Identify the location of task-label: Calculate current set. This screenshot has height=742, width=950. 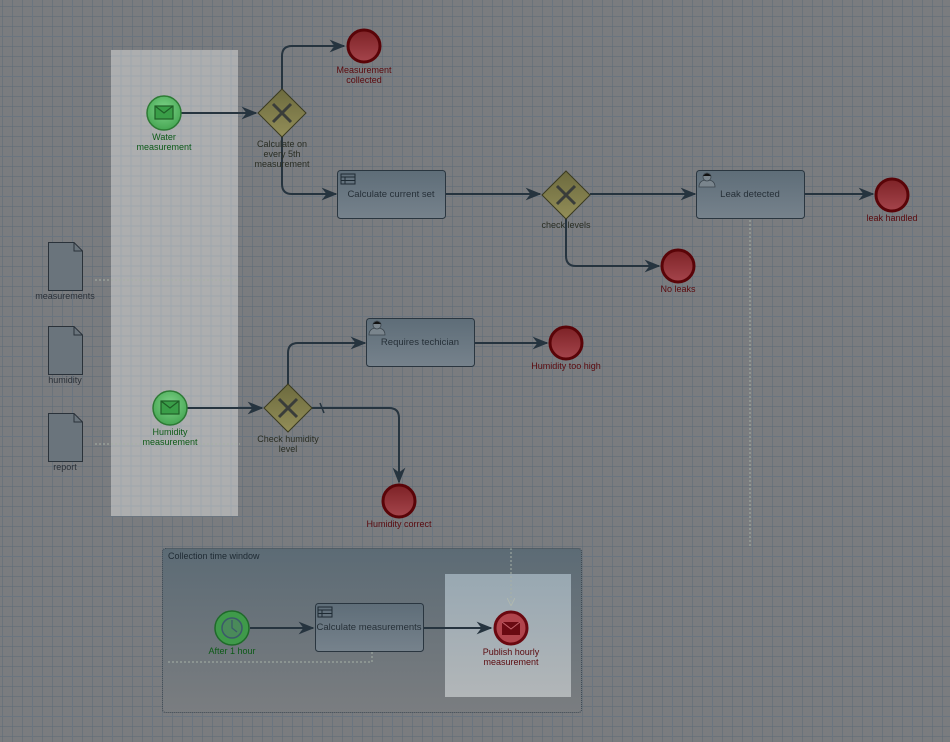
(390, 194).